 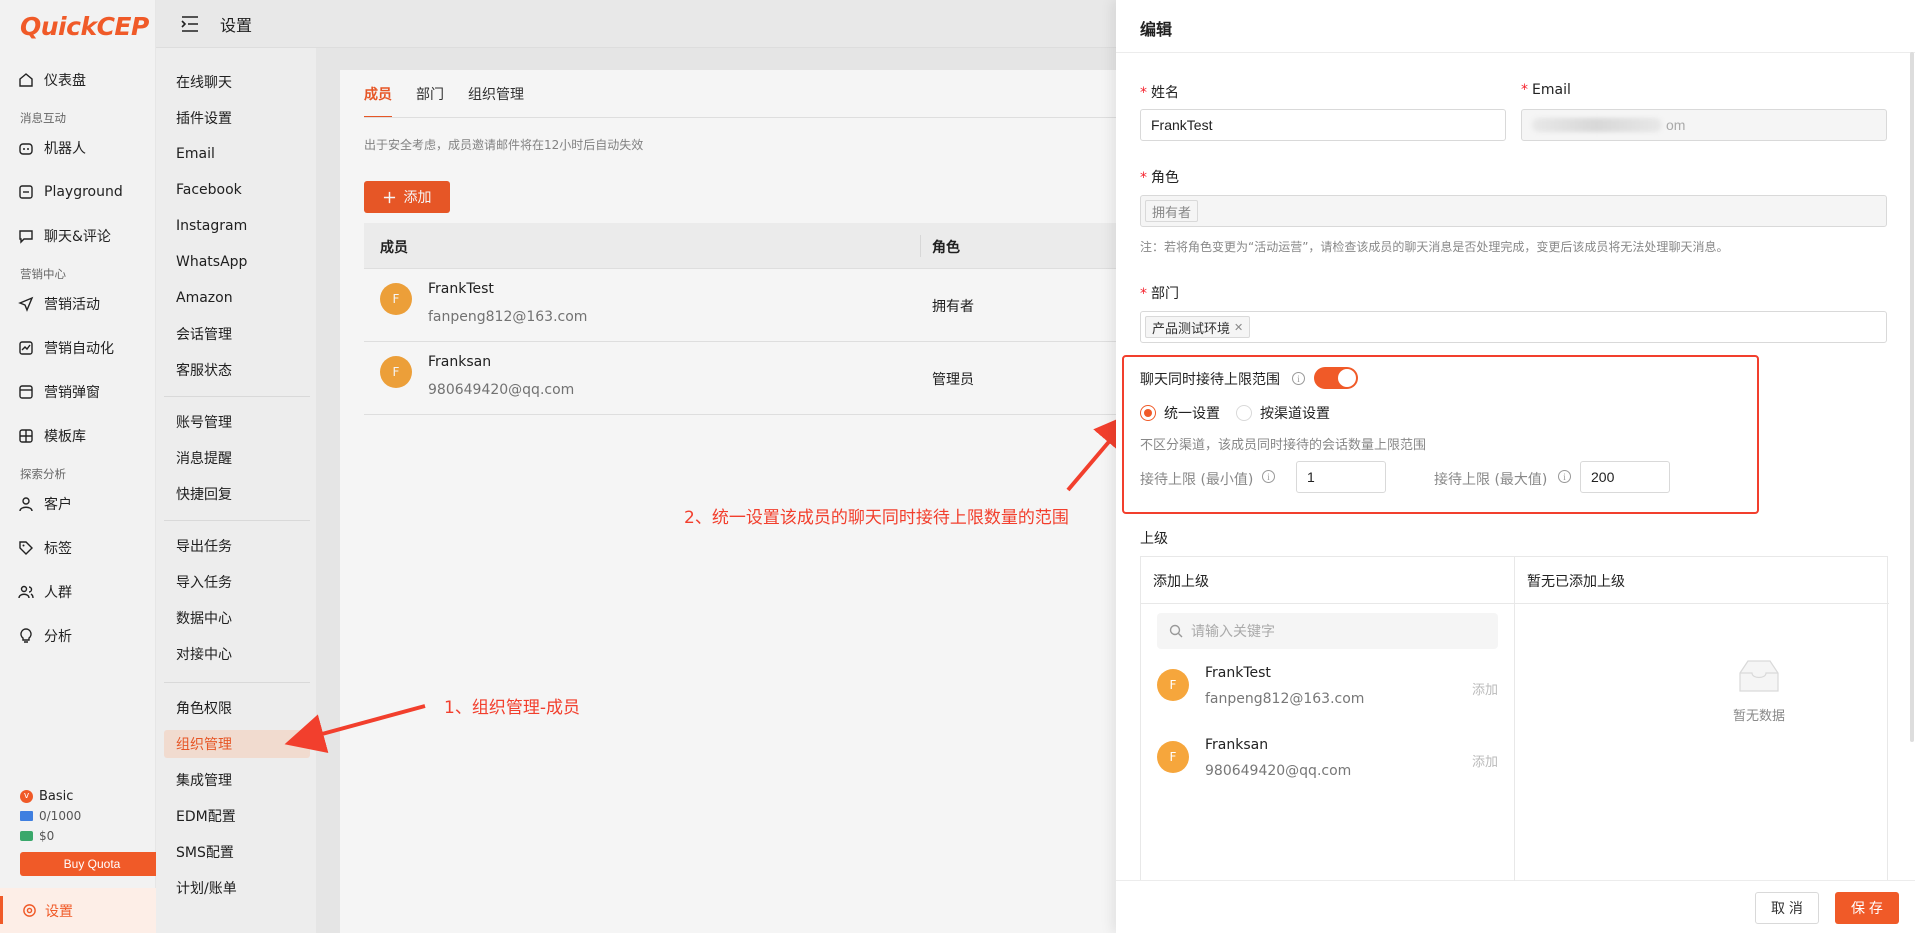 What do you see at coordinates (26, 80) in the screenshot?
I see `home-icon` at bounding box center [26, 80].